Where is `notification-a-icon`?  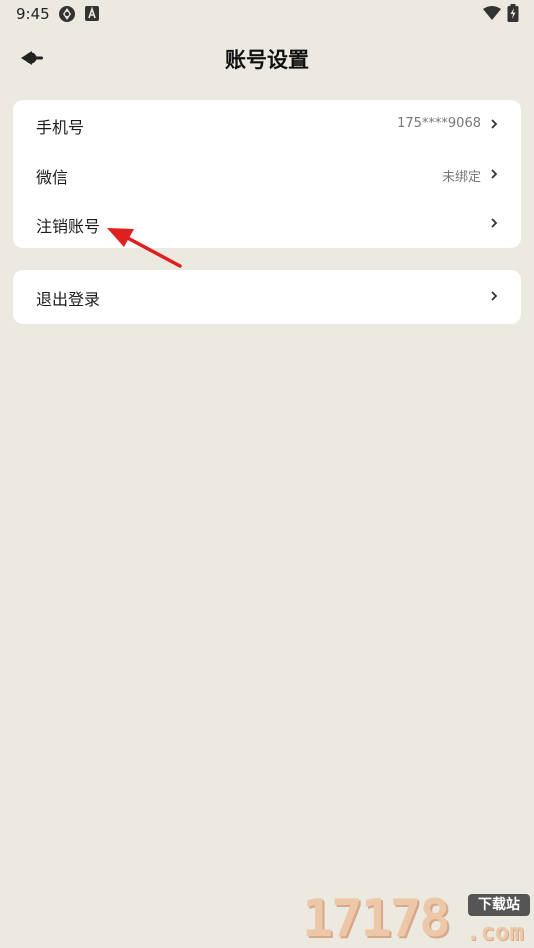
notification-a-icon is located at coordinates (92, 13).